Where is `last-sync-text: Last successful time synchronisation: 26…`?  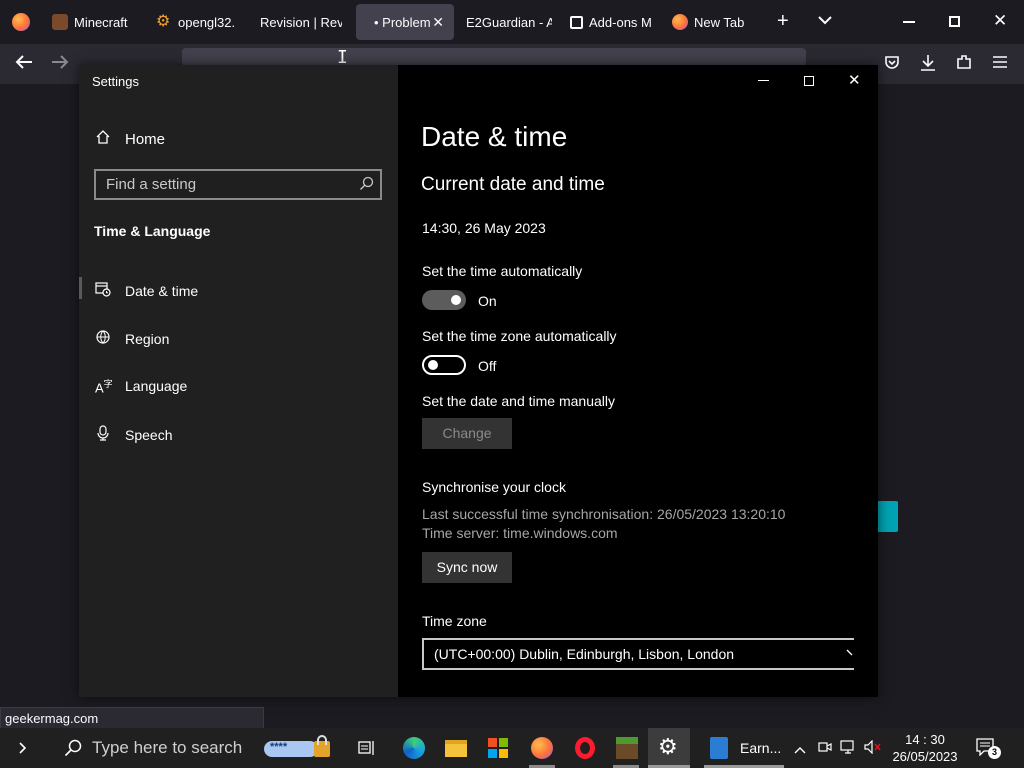 last-sync-text: Last successful time synchronisation: 26… is located at coordinates (604, 514).